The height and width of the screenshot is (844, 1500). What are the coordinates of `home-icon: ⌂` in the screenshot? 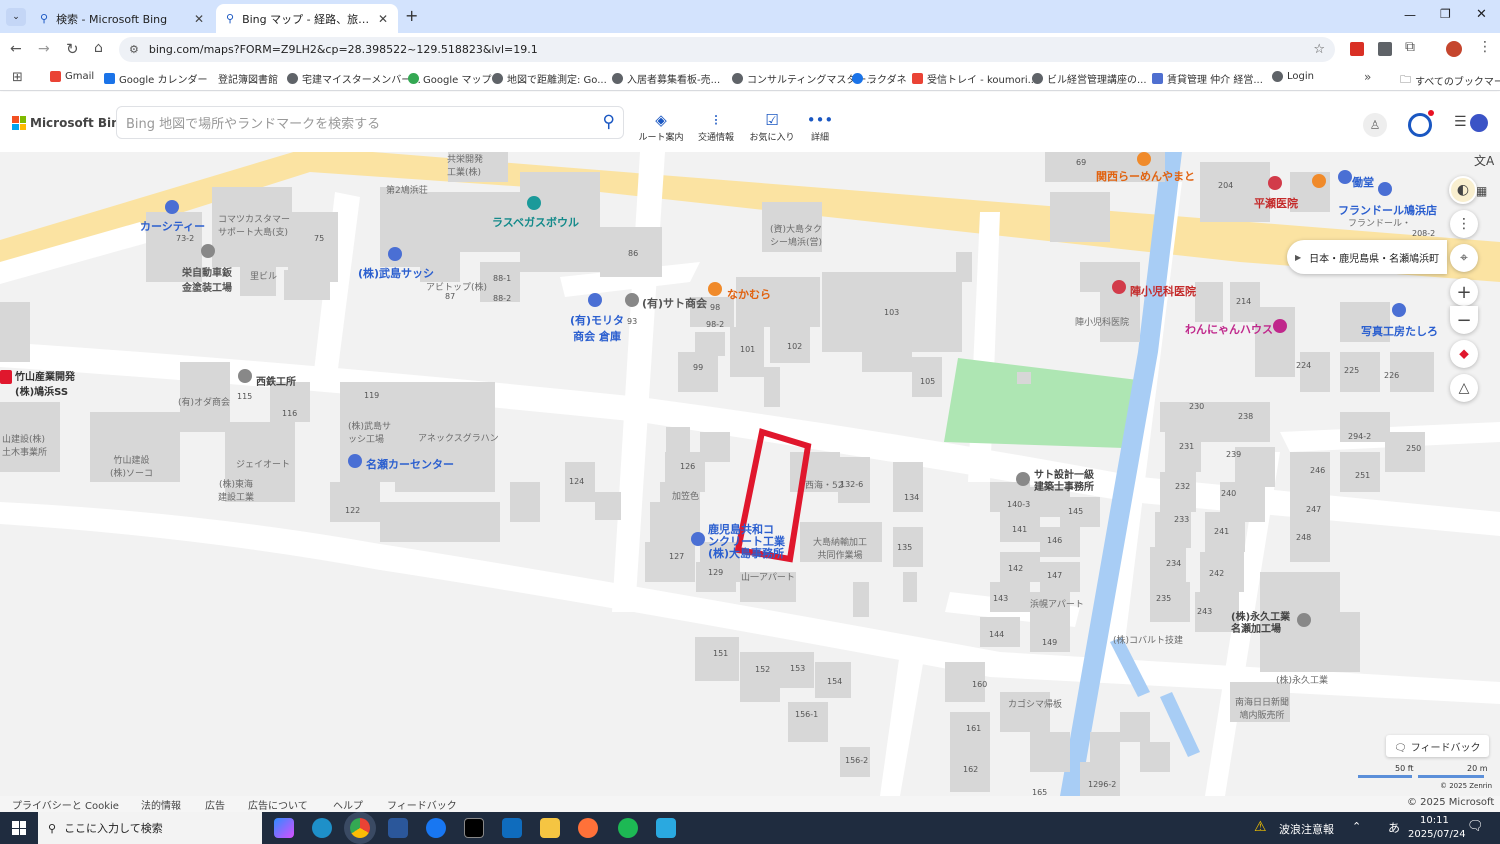 It's located at (98, 48).